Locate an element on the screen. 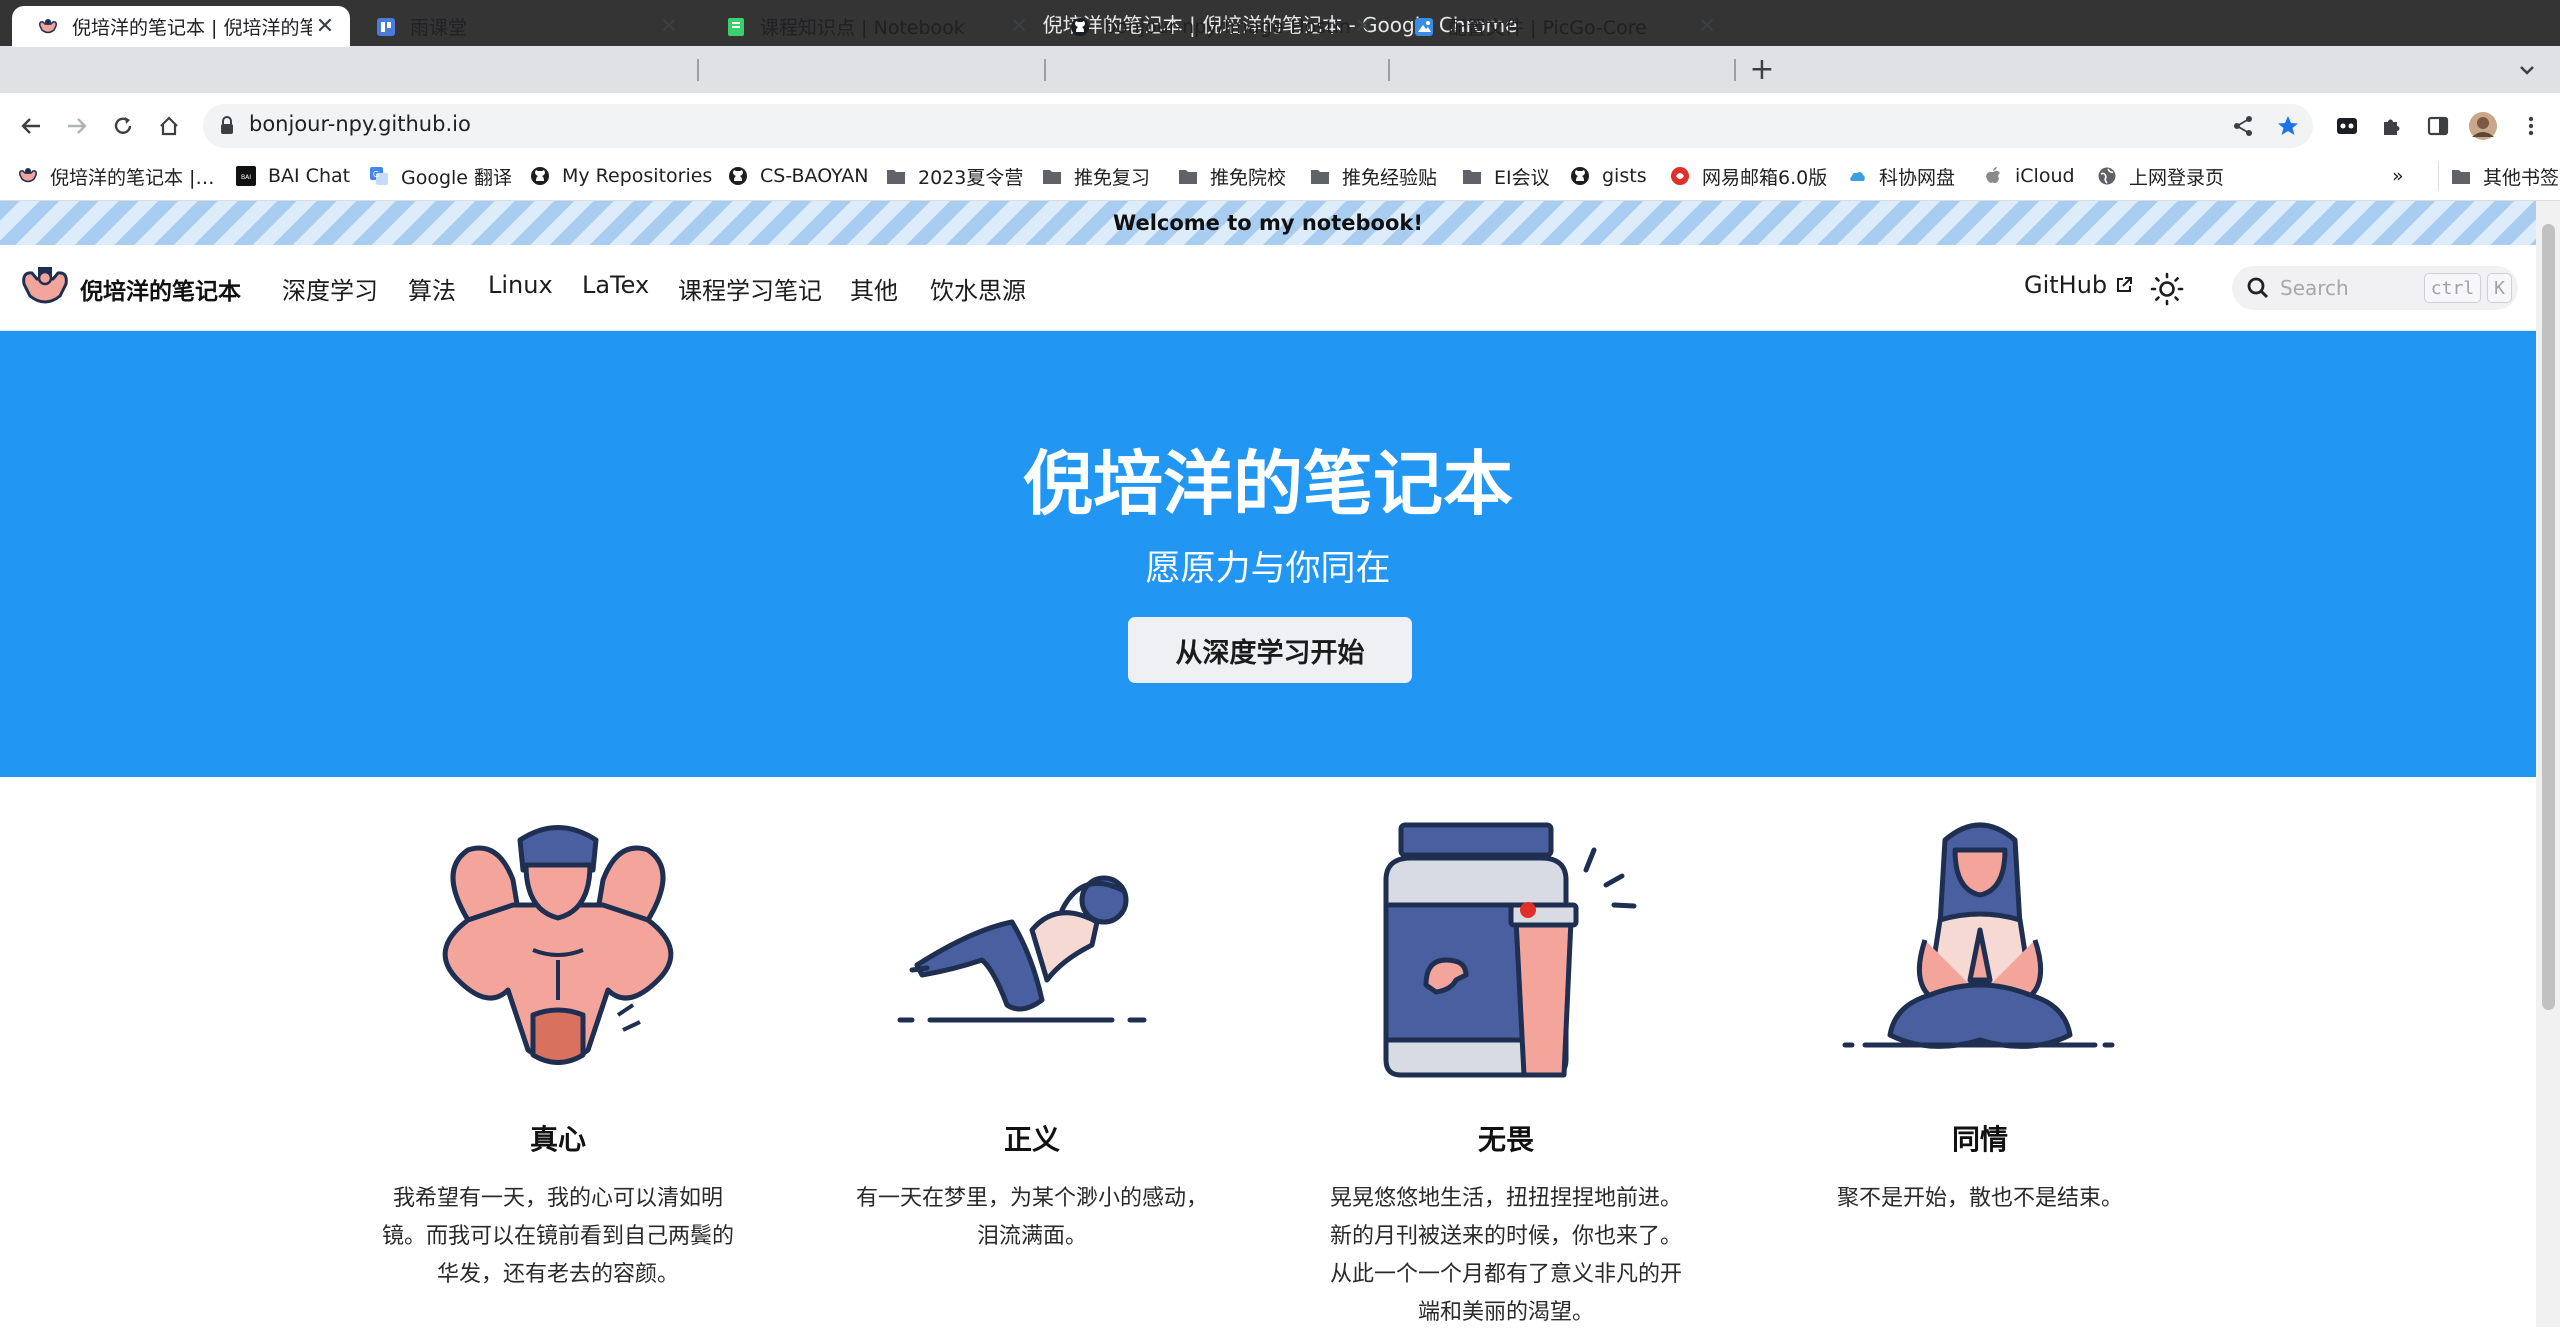 Image resolution: width=2560 pixels, height=1332 pixels. bookmark-folder-summer-camp: 2023夏令营 is located at coordinates (954, 176).